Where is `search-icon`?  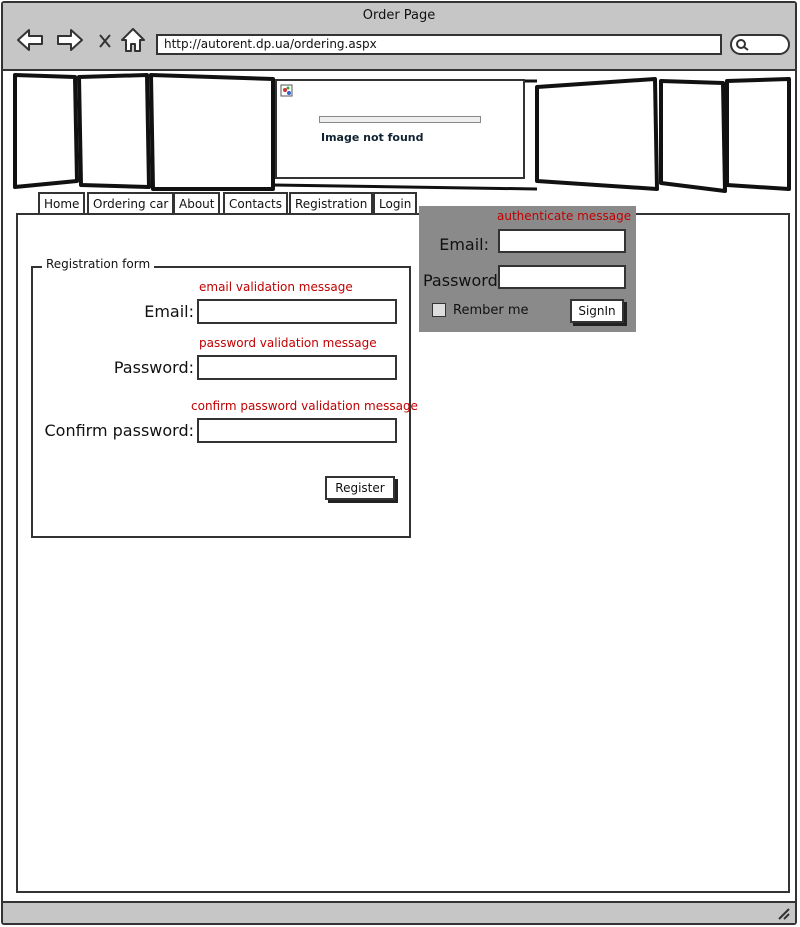
search-icon is located at coordinates (742, 45).